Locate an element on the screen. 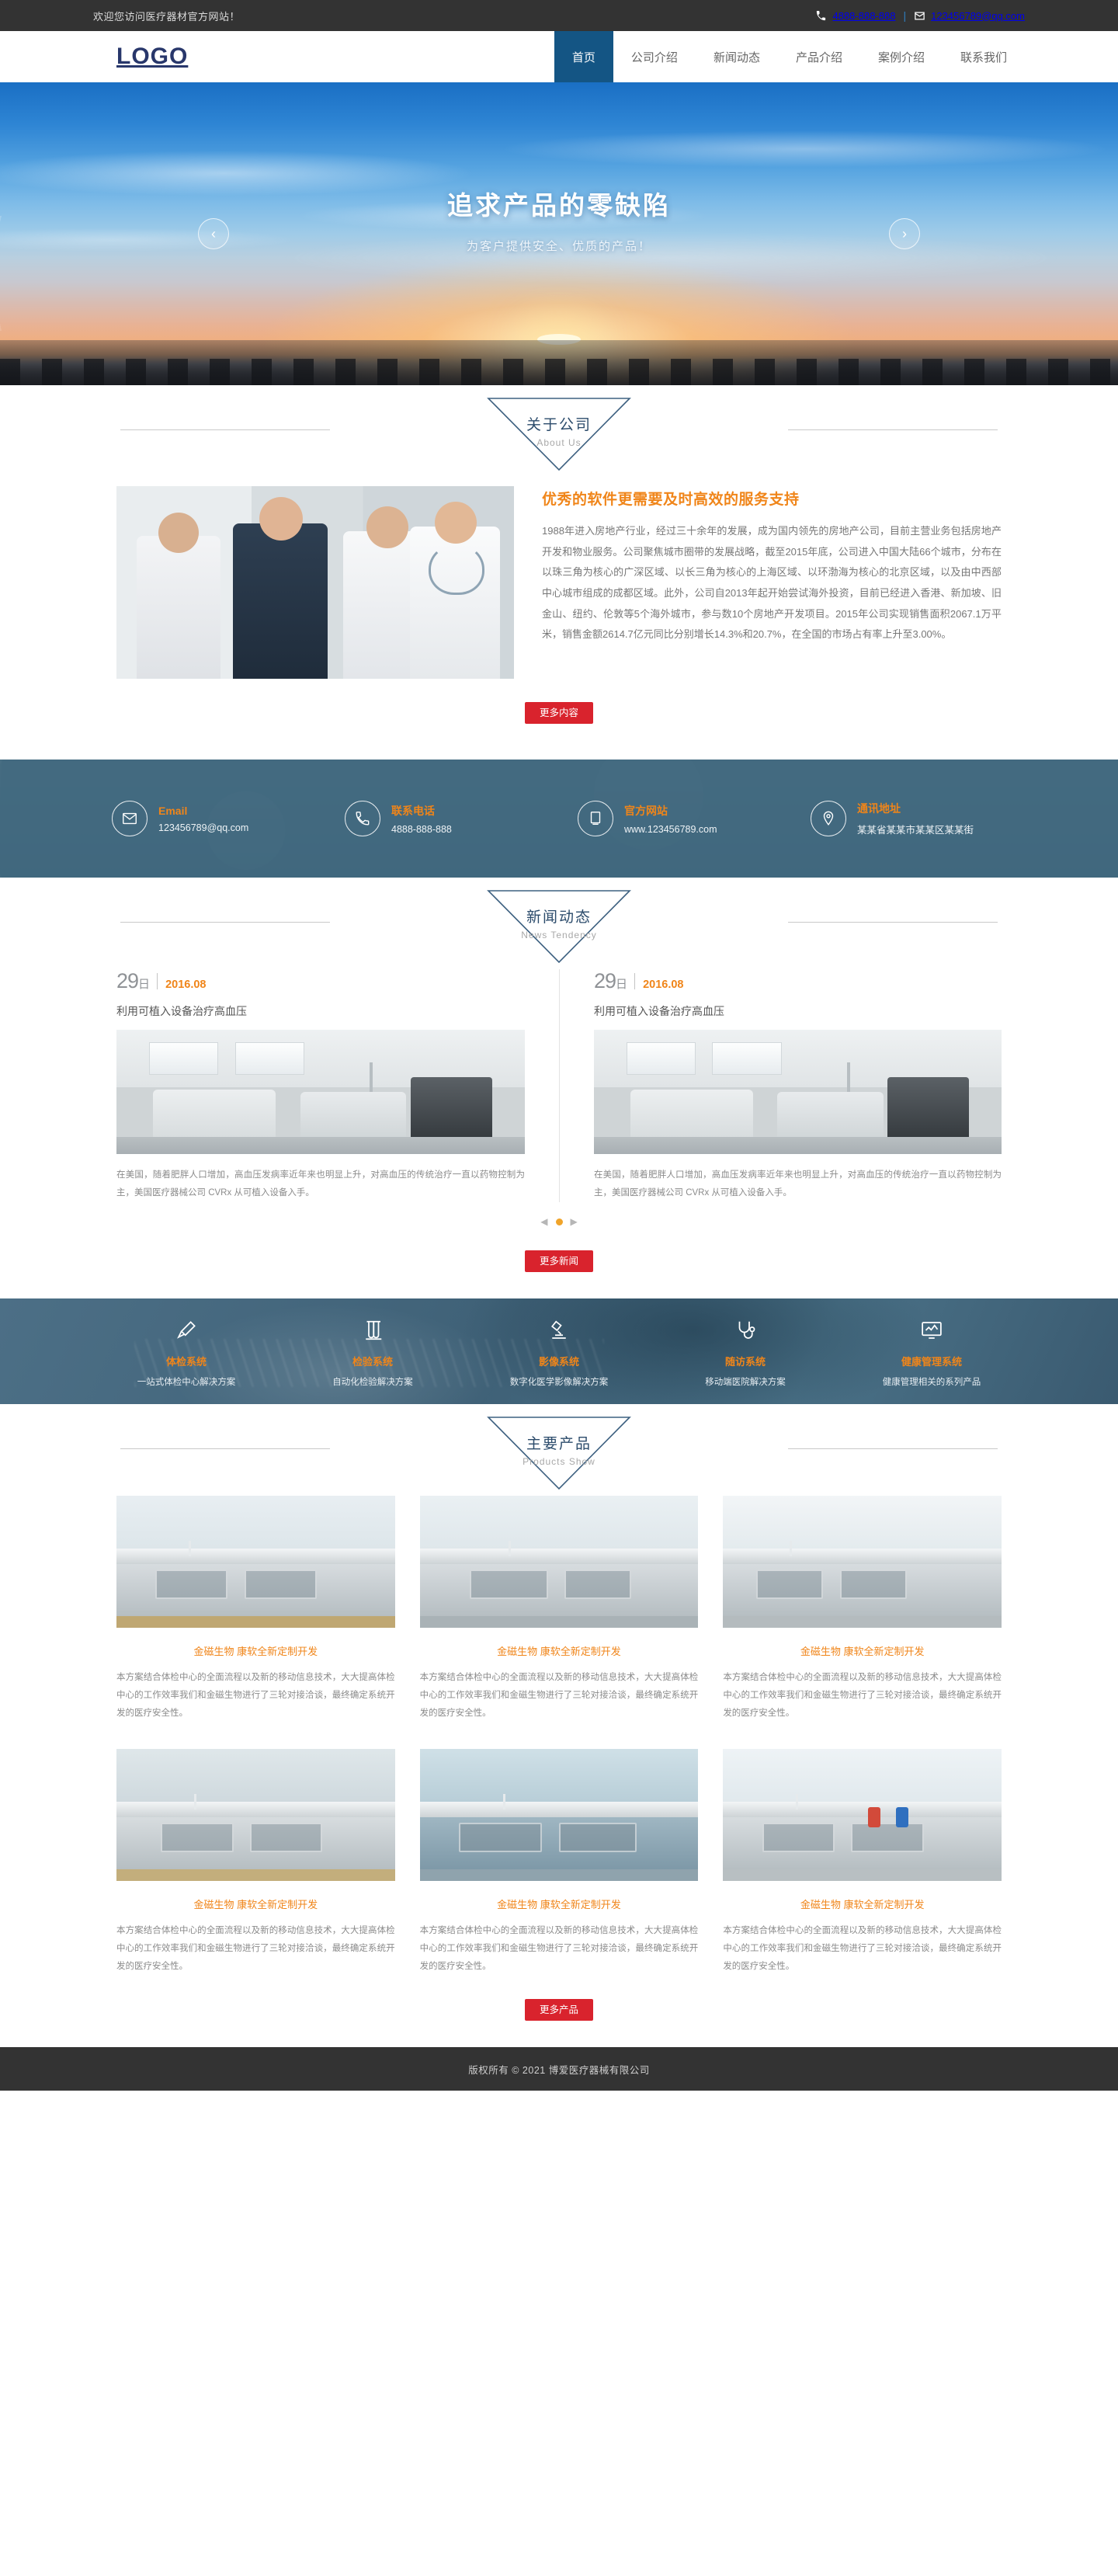 The image size is (1118, 2576). news-prev-arrow: ◀ is located at coordinates (543, 1221).